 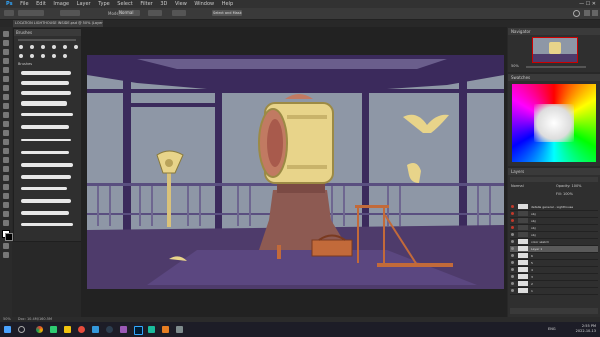 What do you see at coordinates (61, 4) in the screenshot?
I see `menu-image: Image` at bounding box center [61, 4].